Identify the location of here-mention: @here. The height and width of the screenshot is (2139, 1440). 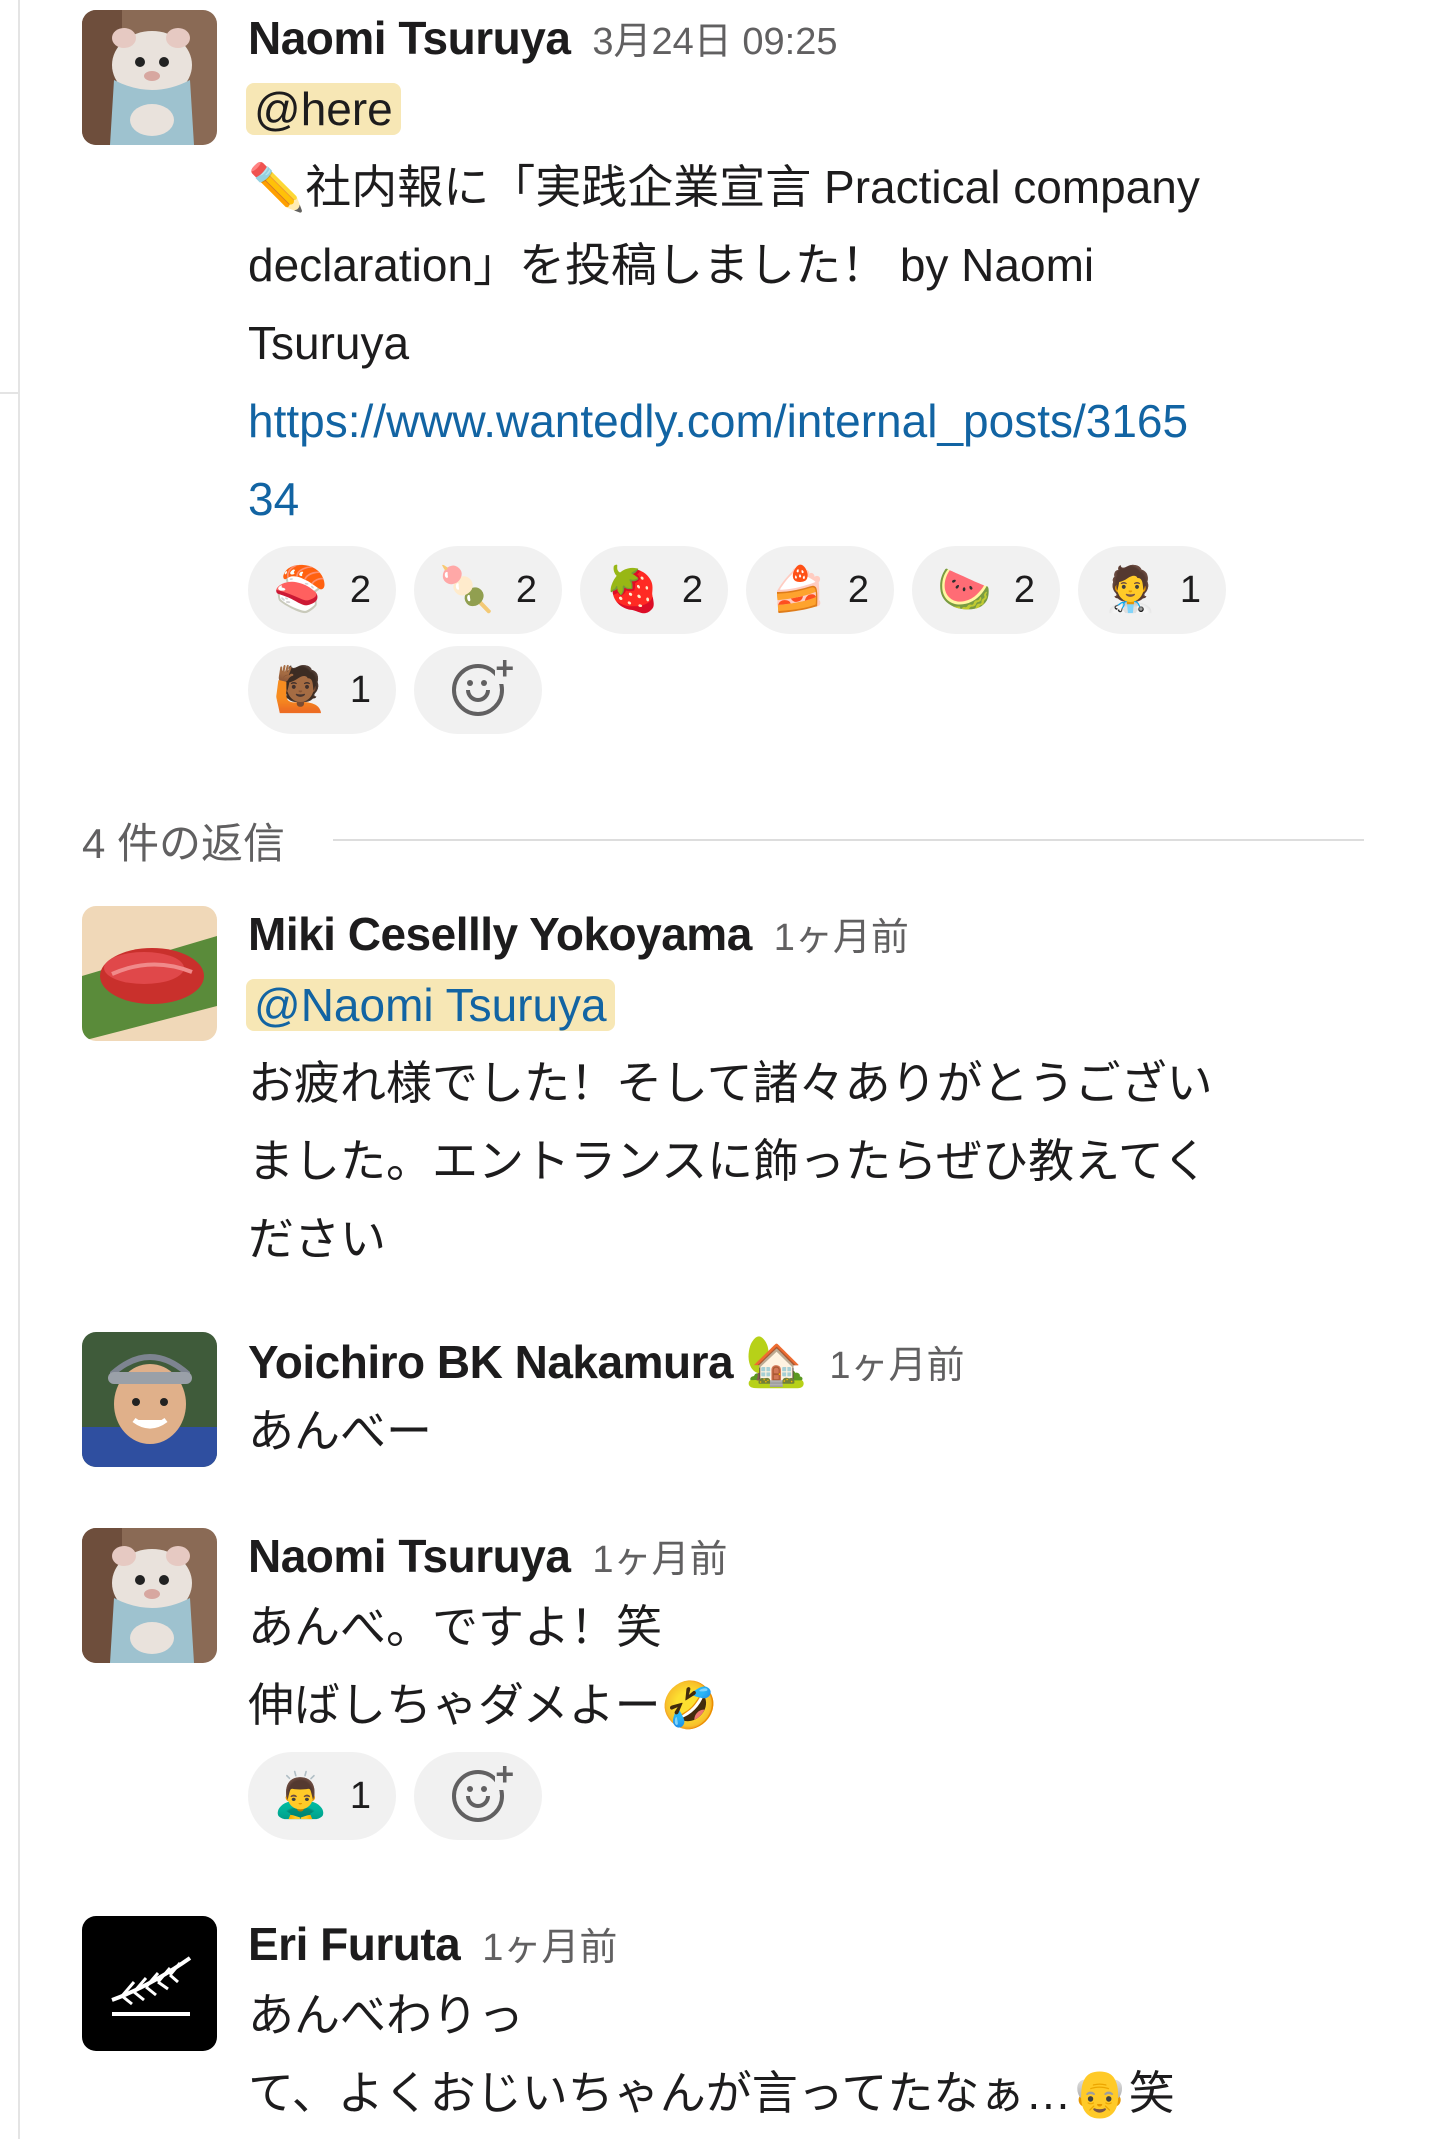
(323, 109).